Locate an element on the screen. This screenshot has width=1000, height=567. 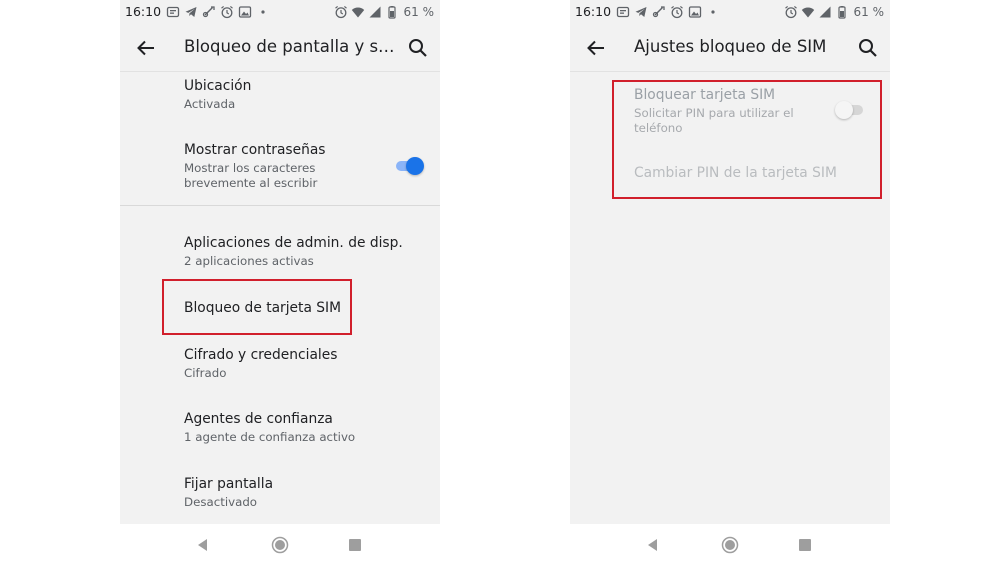
setting-title: Fijar pantalla is located at coordinates (229, 484).